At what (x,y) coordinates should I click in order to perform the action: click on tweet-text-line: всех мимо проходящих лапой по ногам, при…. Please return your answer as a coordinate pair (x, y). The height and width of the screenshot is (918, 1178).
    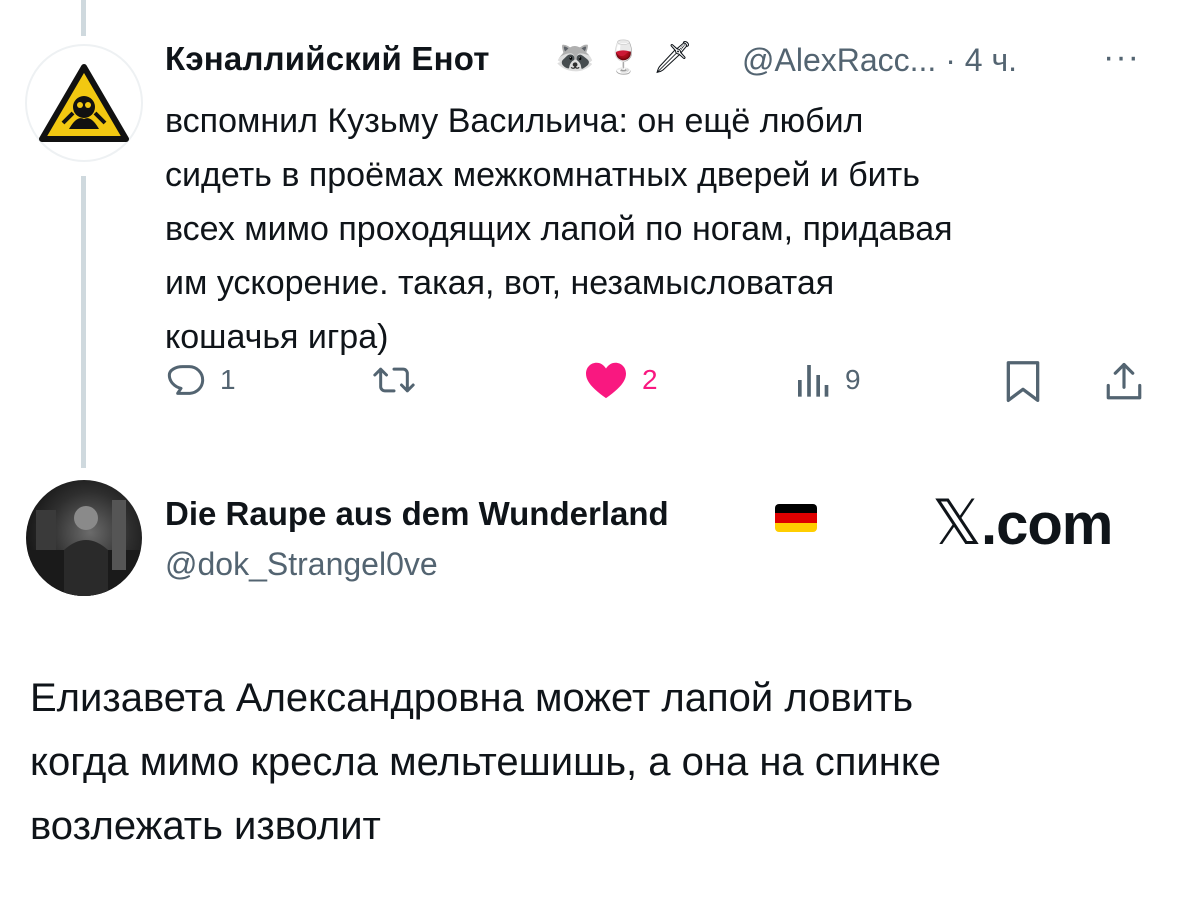
    Looking at the image, I should click on (559, 229).